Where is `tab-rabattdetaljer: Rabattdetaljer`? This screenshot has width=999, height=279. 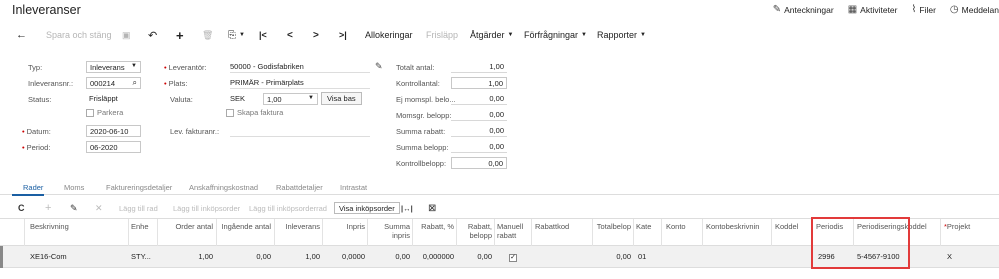
tab-rabattdetaljer: Rabattdetaljer is located at coordinates (299, 187).